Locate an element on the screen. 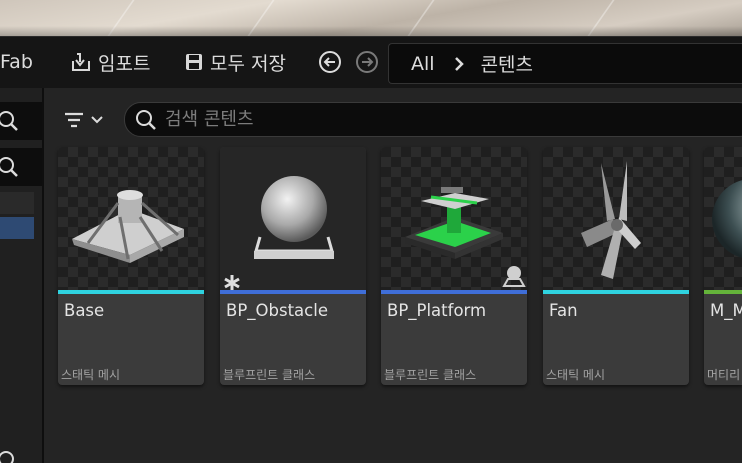 Image resolution: width=742 pixels, height=463 pixels. filter-icon is located at coordinates (74, 120).